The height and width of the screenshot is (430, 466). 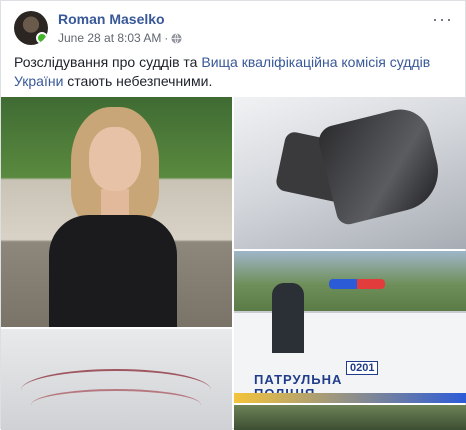 I want to click on online-status-indicator, so click(x=42, y=38).